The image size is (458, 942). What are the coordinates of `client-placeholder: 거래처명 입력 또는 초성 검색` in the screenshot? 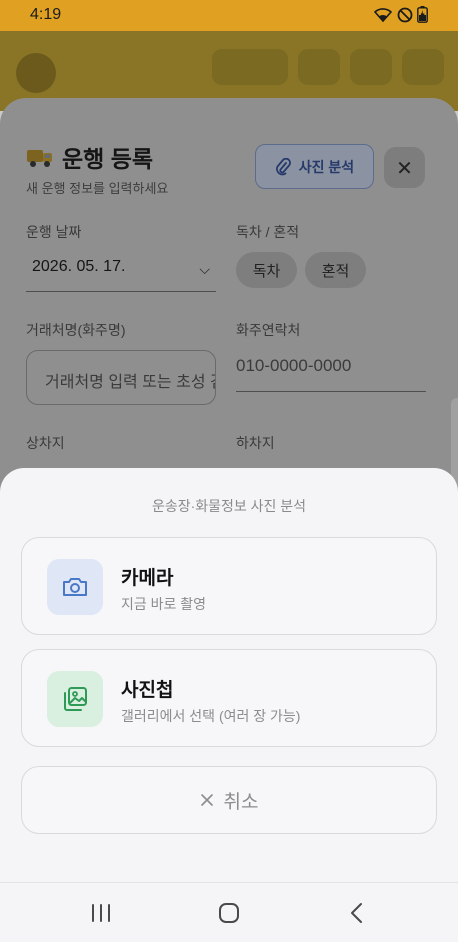 It's located at (130, 382).